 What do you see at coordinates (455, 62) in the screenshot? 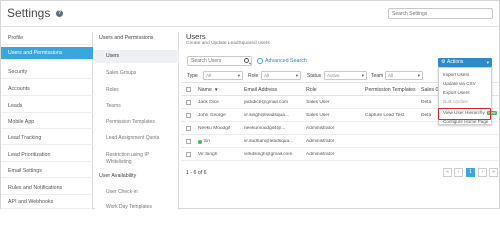
I see `actions-label: Actions` at bounding box center [455, 62].